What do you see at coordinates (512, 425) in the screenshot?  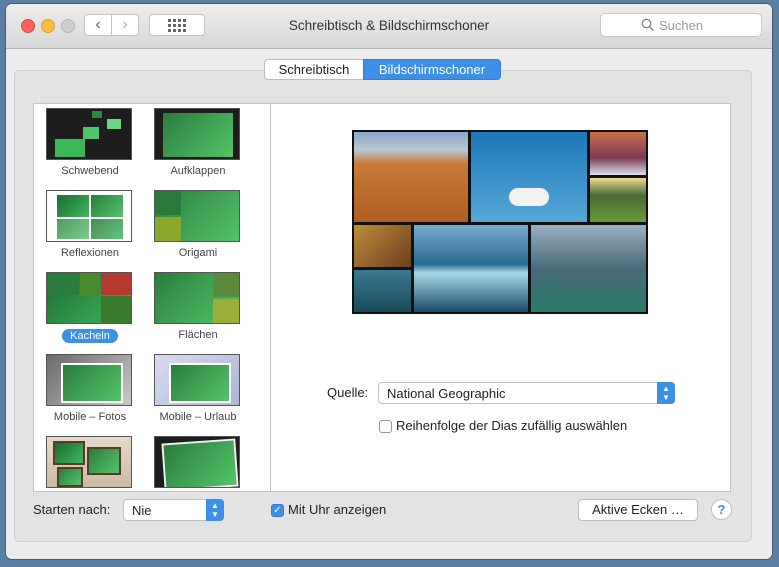 I see `shuffle-label: Reihenfolge der Dias zufällig auswählen` at bounding box center [512, 425].